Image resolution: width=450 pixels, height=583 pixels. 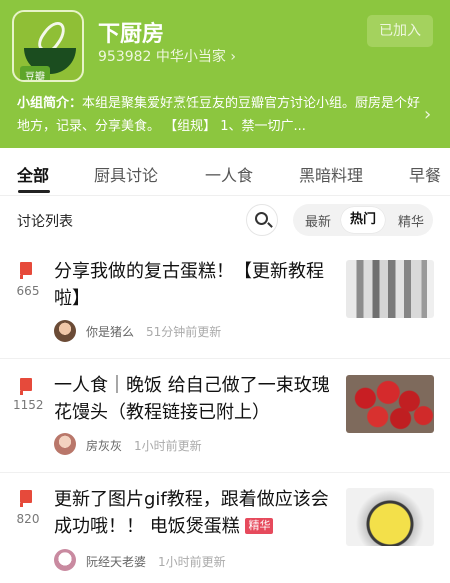 I want to click on group-name: 下厨房, so click(x=131, y=34).